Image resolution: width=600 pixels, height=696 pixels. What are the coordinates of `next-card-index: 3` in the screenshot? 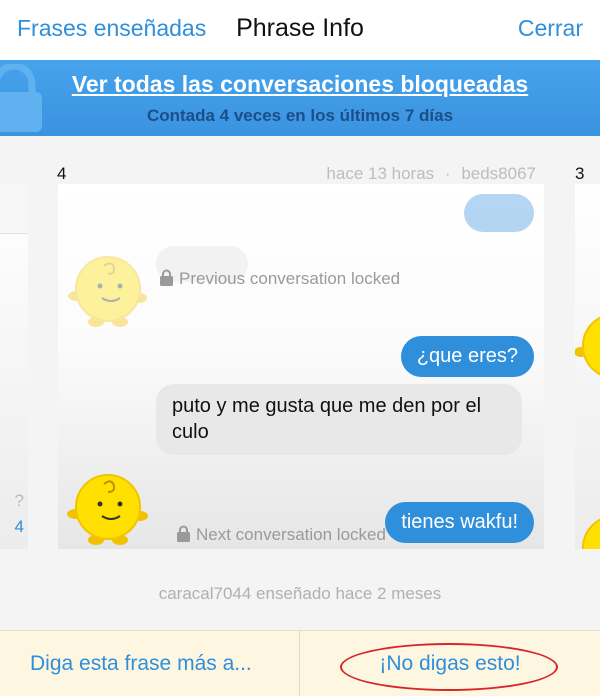 It's located at (580, 173).